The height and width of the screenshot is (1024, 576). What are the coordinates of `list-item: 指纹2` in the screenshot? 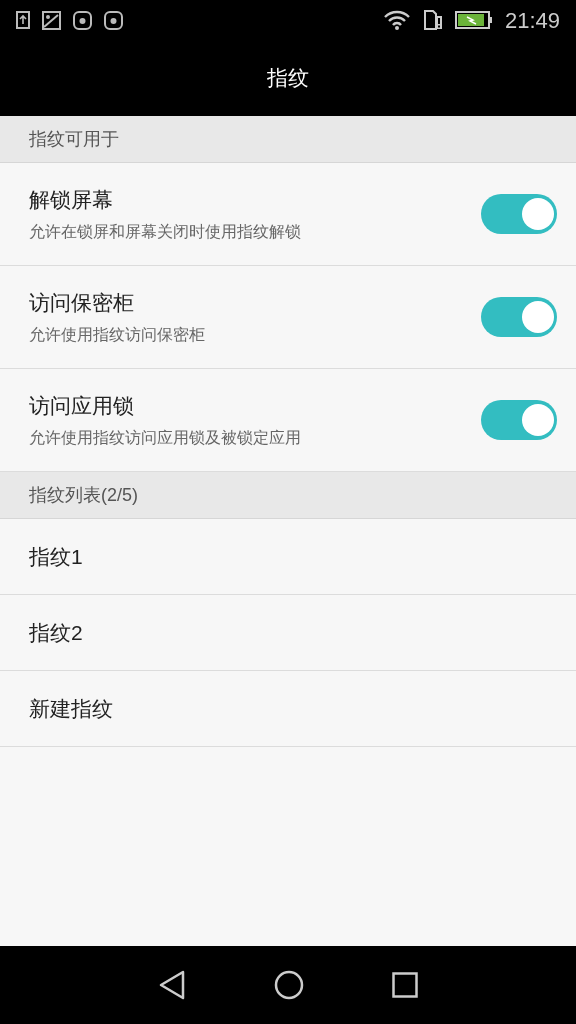 It's located at (288, 633).